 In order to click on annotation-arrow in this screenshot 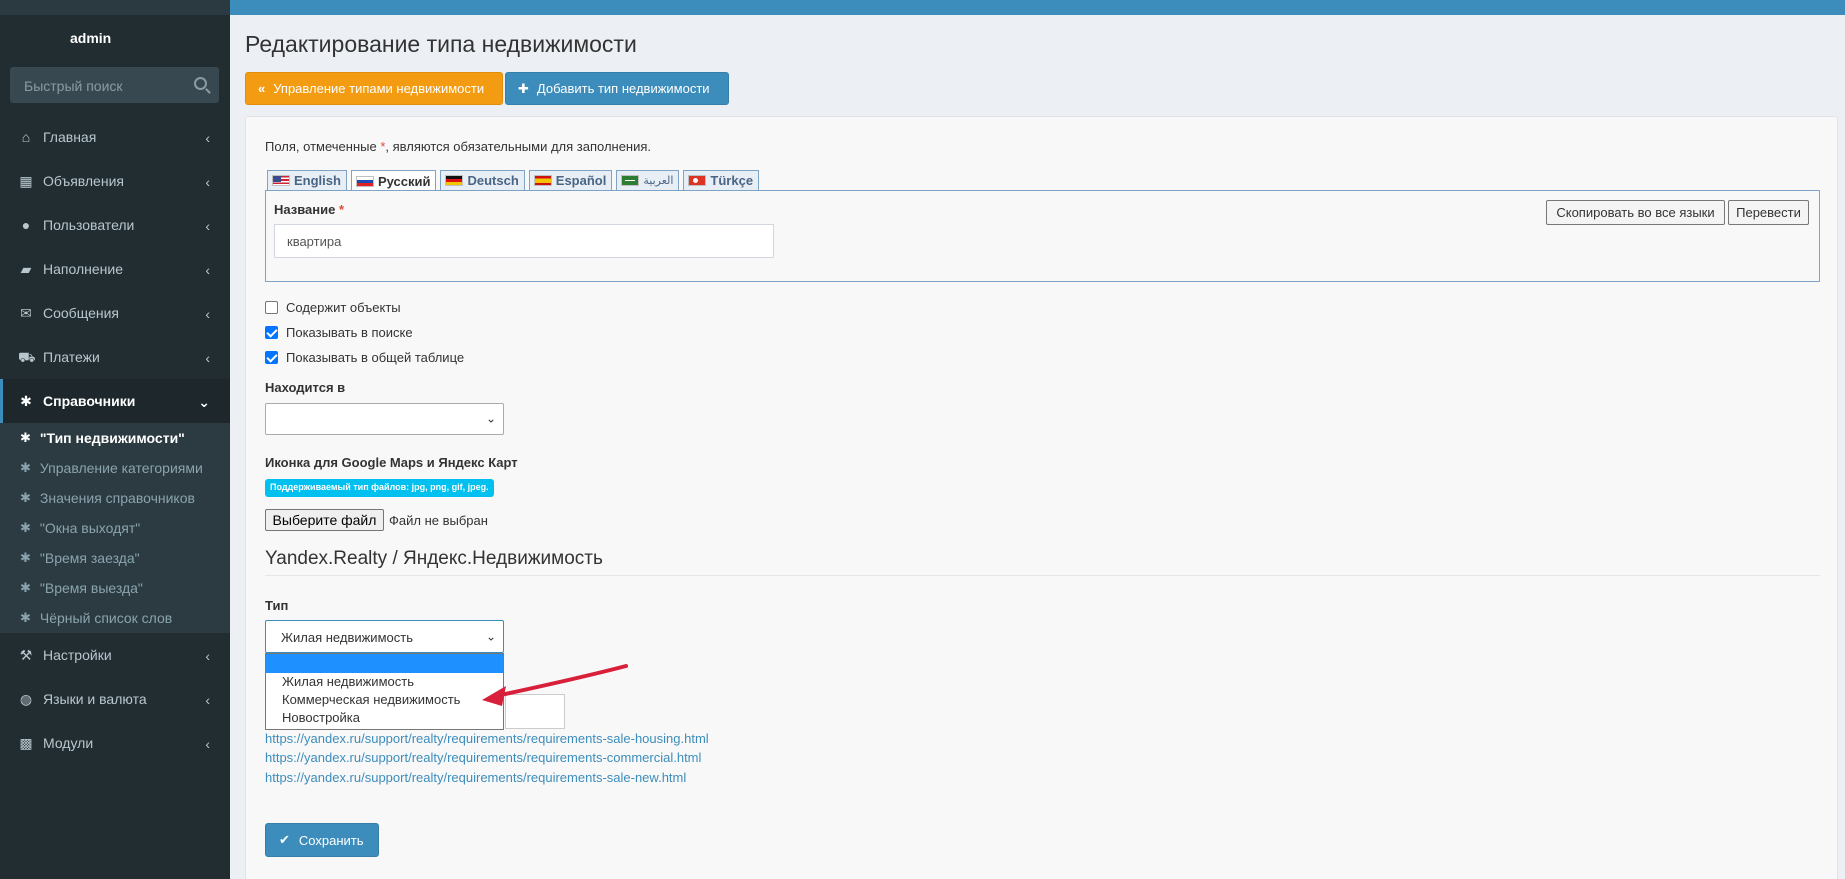, I will do `click(555, 685)`.